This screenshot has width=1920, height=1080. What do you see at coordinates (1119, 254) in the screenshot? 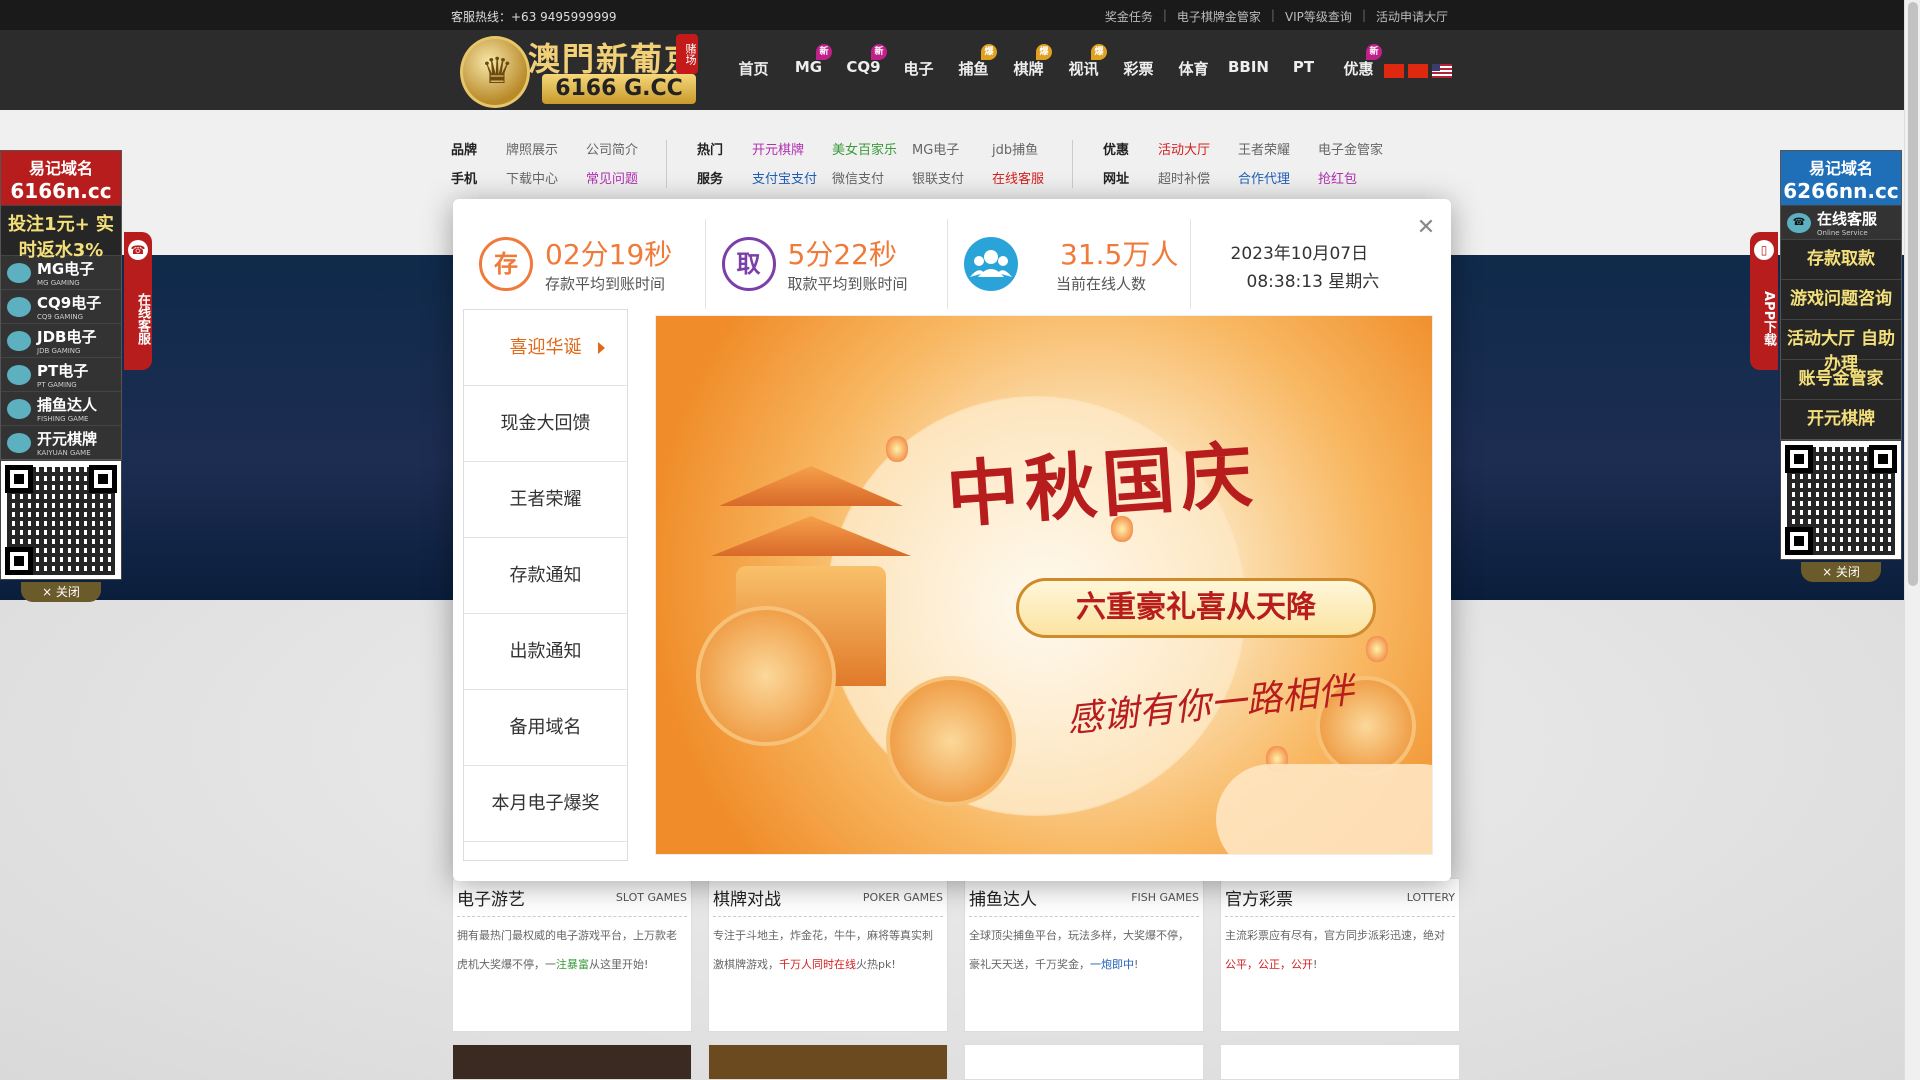
I see `stat-value: 31.5万人` at bounding box center [1119, 254].